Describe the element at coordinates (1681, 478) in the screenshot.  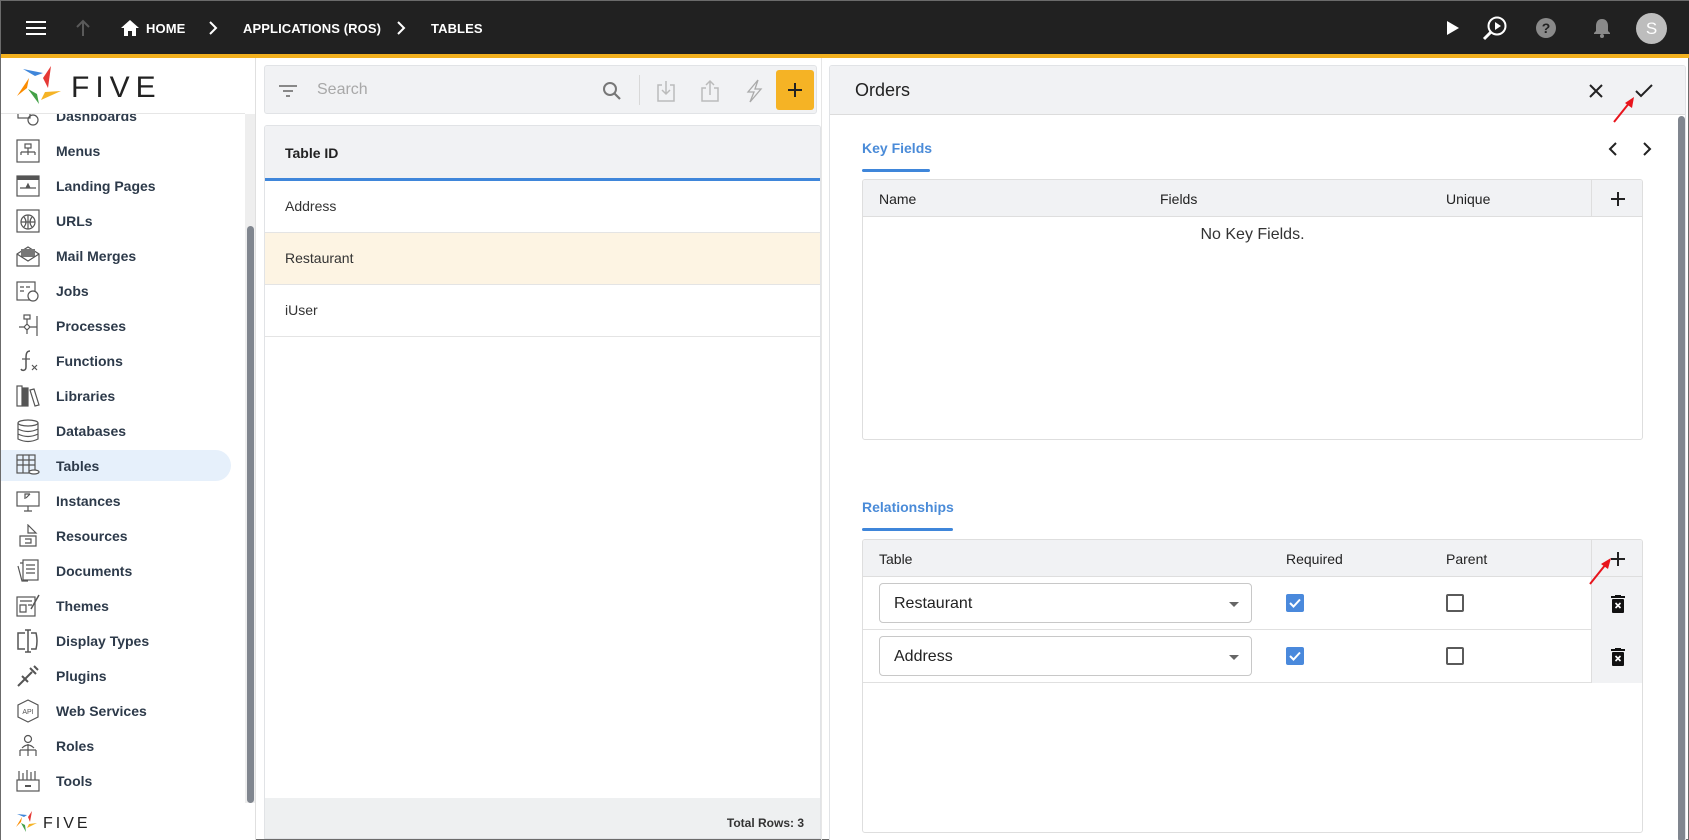
I see `form-scrollbar-thumb` at that location.